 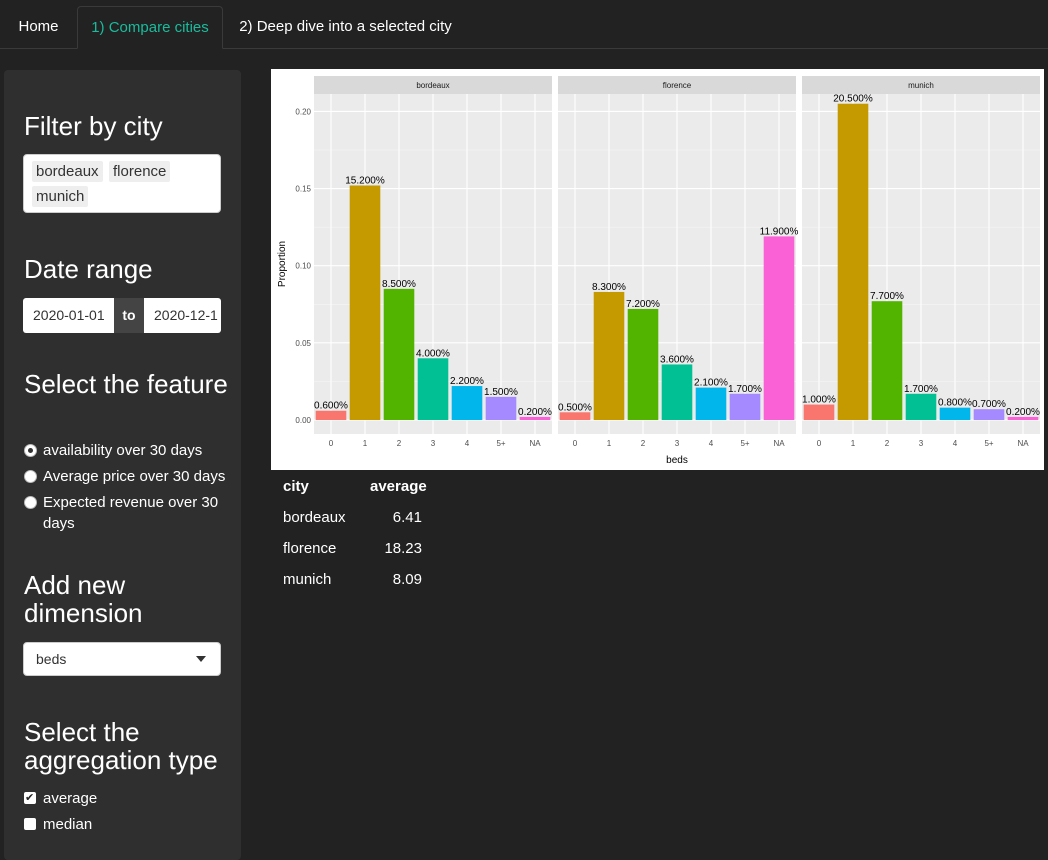 I want to click on date-end-input: 2020-12-1, so click(x=182, y=315).